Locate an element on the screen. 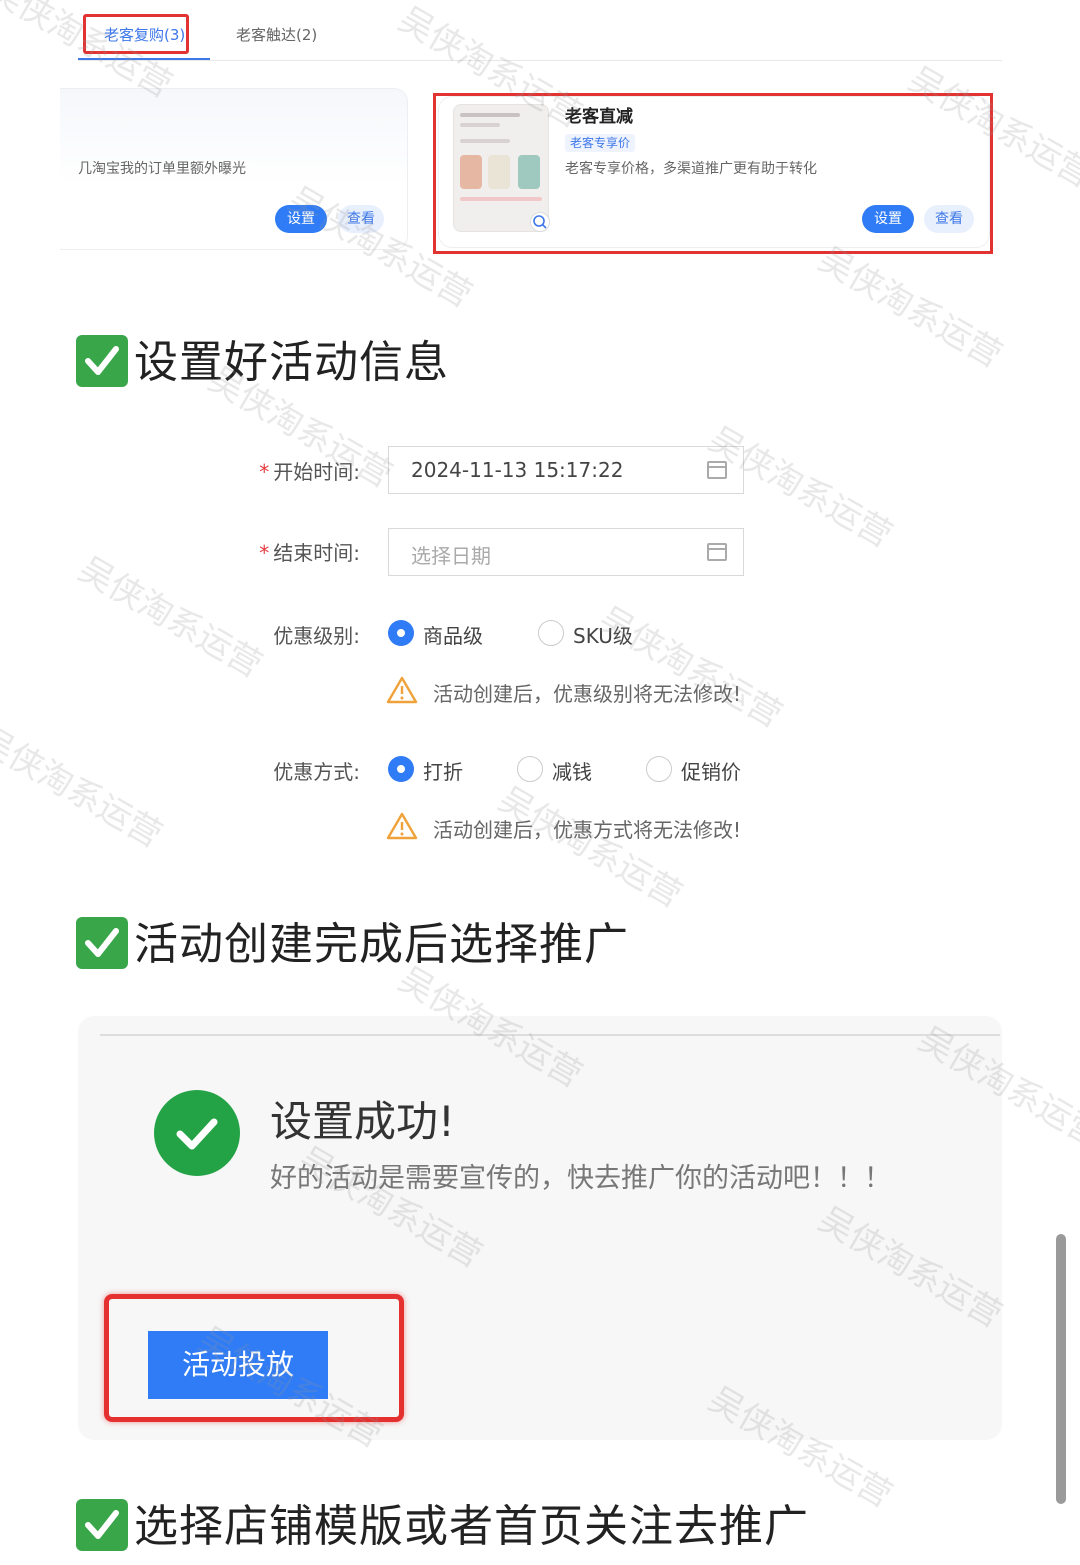 Image resolution: width=1080 pixels, height=1565 pixels. section-heading-activity-info: 设置好活动信息 is located at coordinates (262, 358).